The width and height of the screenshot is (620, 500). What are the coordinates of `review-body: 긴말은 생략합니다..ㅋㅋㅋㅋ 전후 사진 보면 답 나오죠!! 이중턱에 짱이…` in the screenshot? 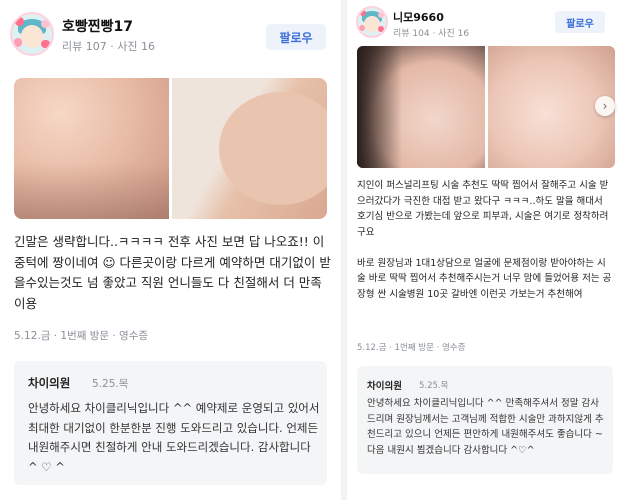 It's located at (173, 273).